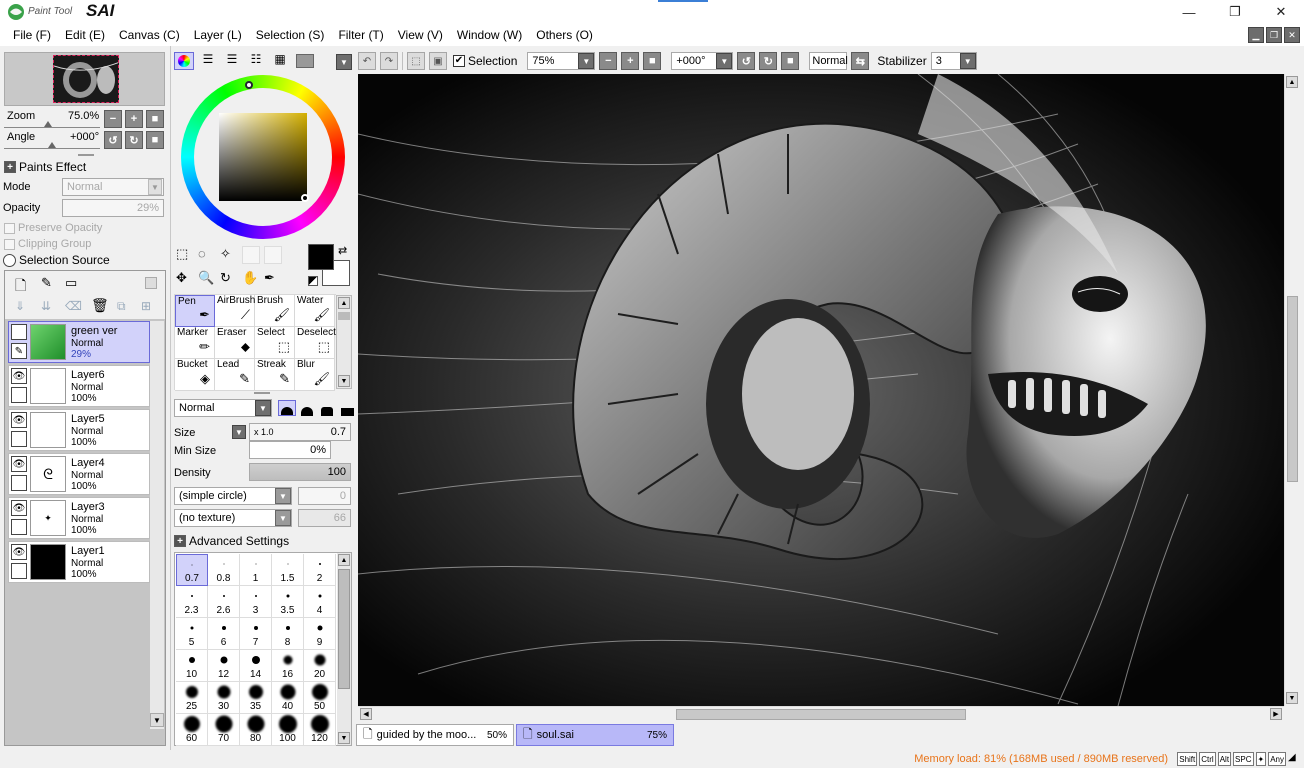  What do you see at coordinates (20, 306) in the screenshot?
I see `transfer-down-icon: ⇓` at bounding box center [20, 306].